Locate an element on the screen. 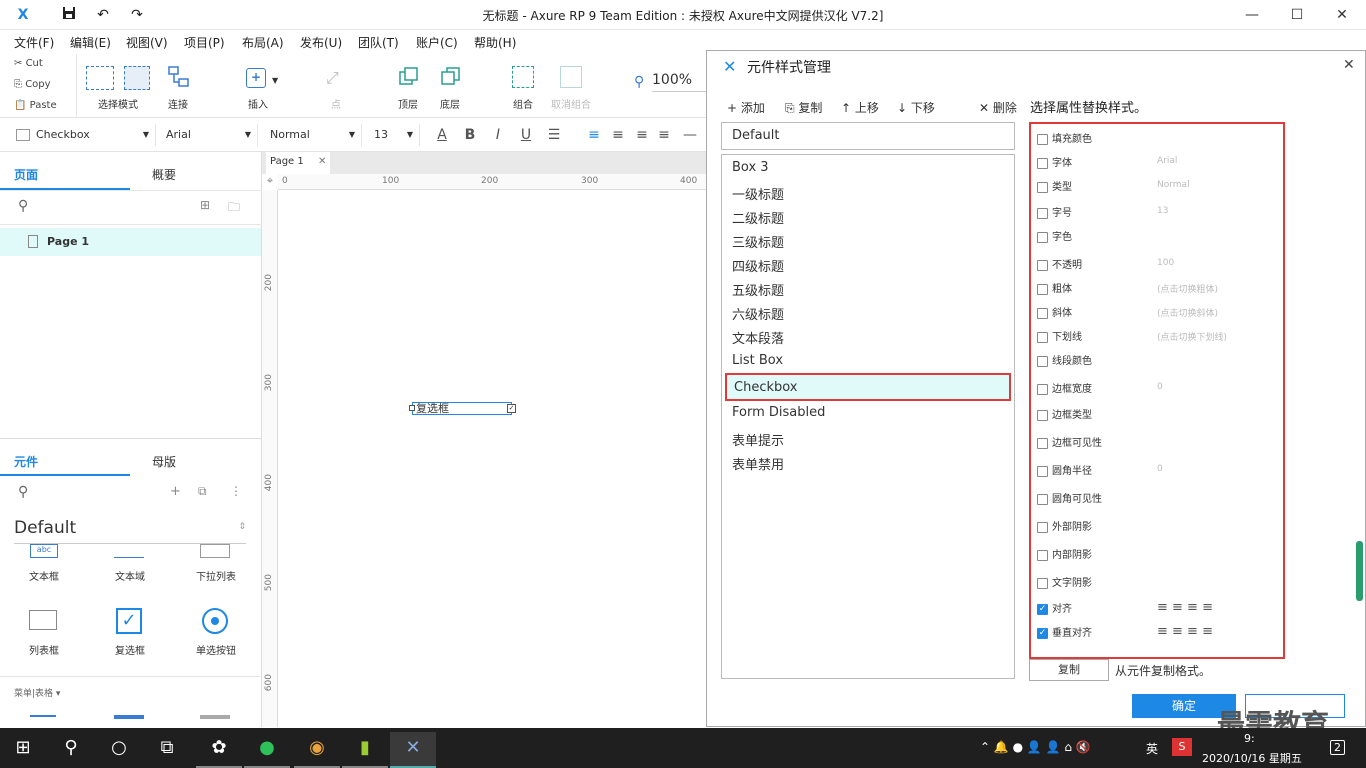  style-item: 一级标题 is located at coordinates (758, 193).